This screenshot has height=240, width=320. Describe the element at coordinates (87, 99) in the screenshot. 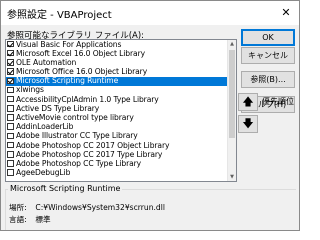

I see `reference-label: AccessibilityCplAdmin 1.0 Type Library` at that location.